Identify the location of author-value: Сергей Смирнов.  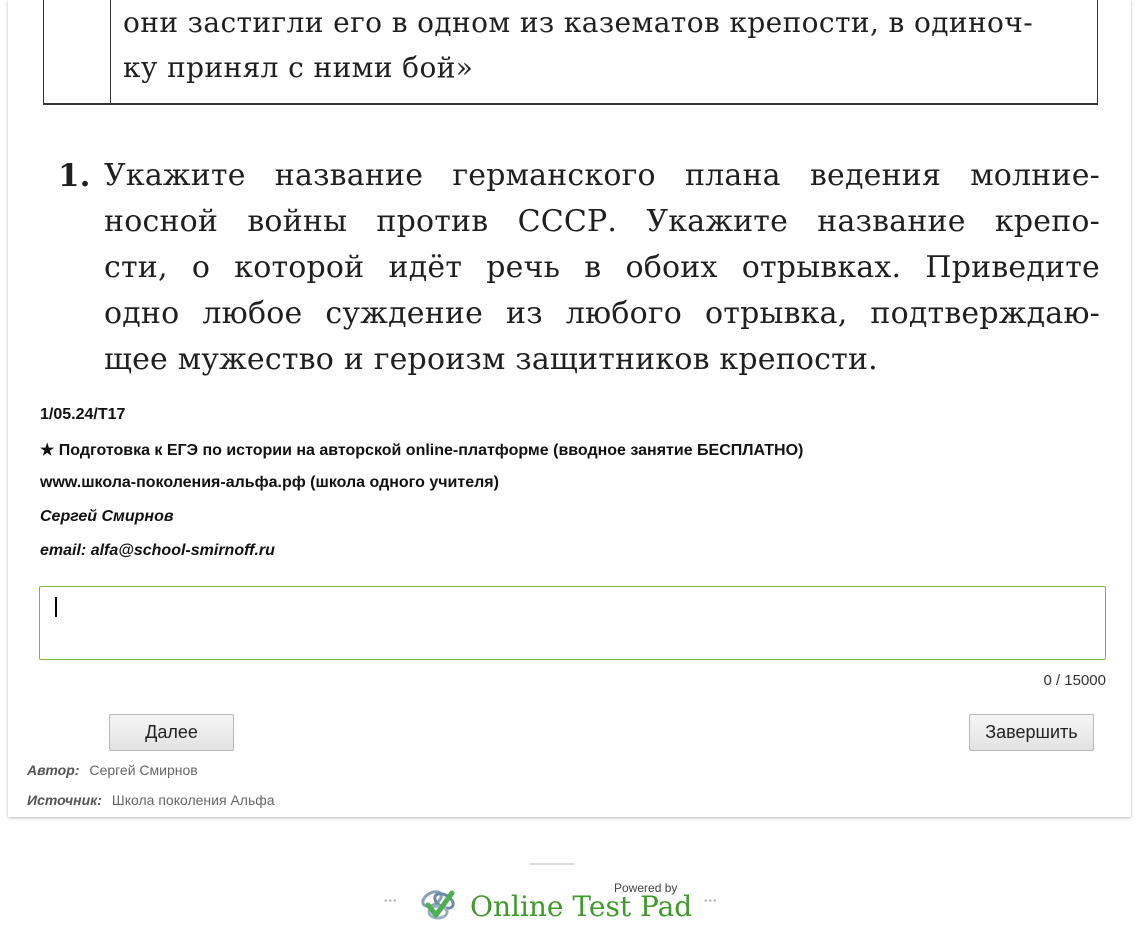
(143, 770).